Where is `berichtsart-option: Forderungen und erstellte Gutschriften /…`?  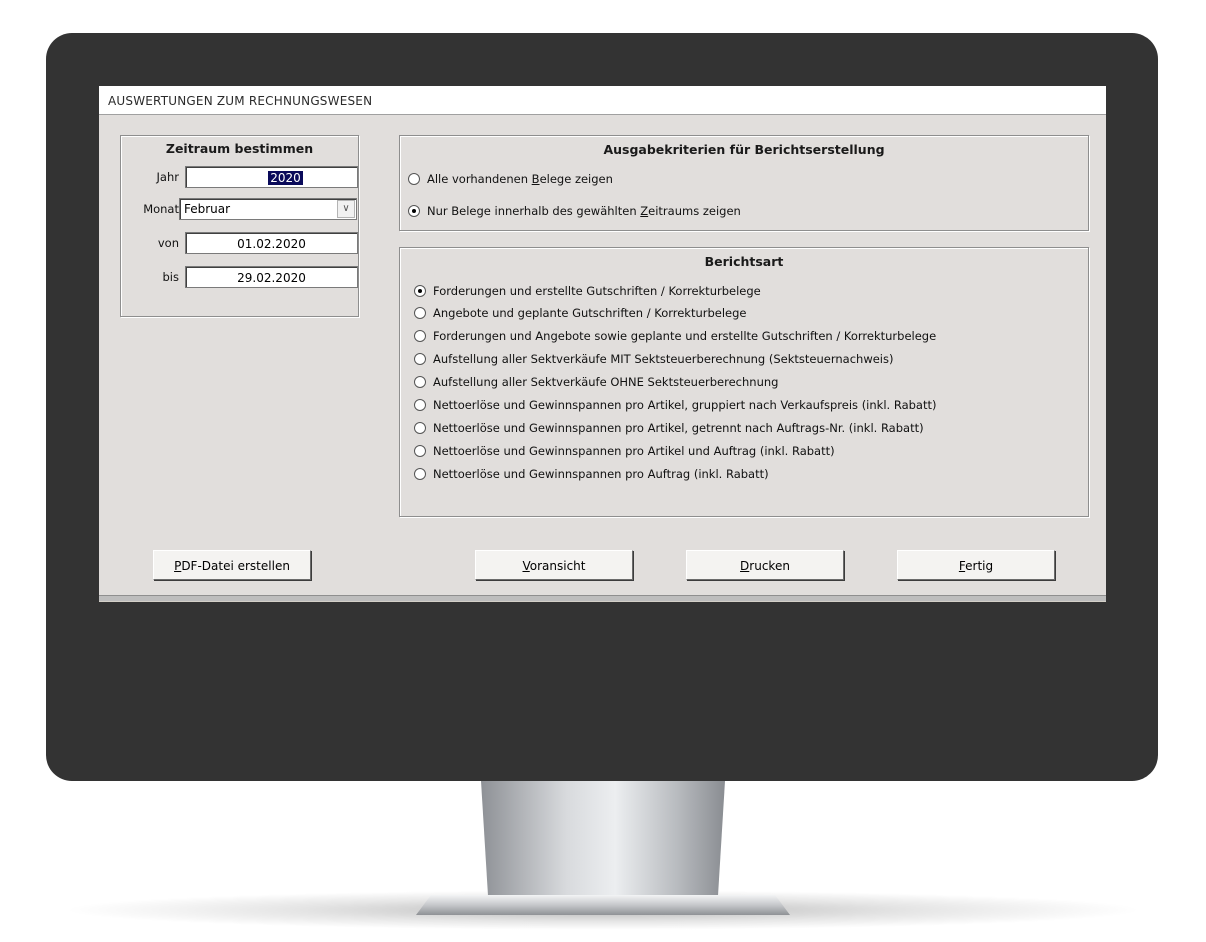 berichtsart-option: Forderungen und erstellte Gutschriften /… is located at coordinates (587, 291).